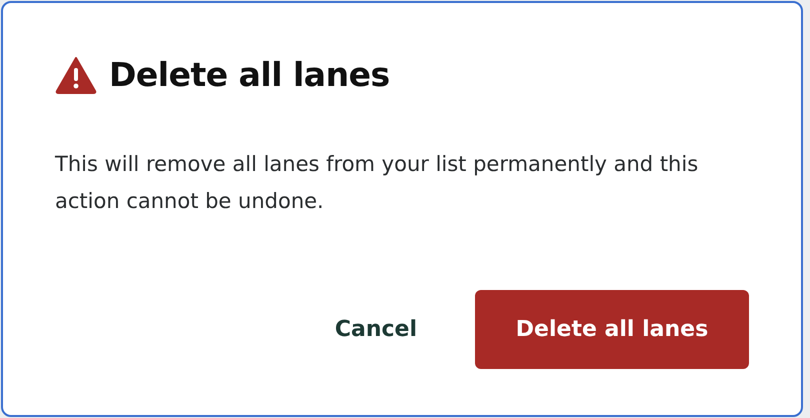 The height and width of the screenshot is (418, 810). Describe the element at coordinates (76, 75) in the screenshot. I see `warning-icon` at that location.